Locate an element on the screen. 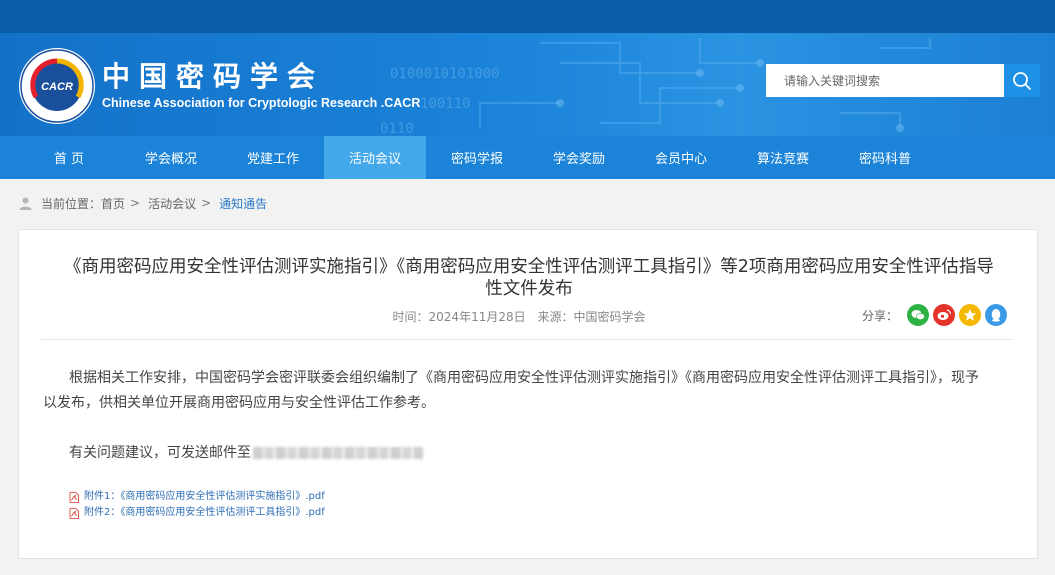 The width and height of the screenshot is (1055, 575). logo-text: CACR is located at coordinates (57, 87).